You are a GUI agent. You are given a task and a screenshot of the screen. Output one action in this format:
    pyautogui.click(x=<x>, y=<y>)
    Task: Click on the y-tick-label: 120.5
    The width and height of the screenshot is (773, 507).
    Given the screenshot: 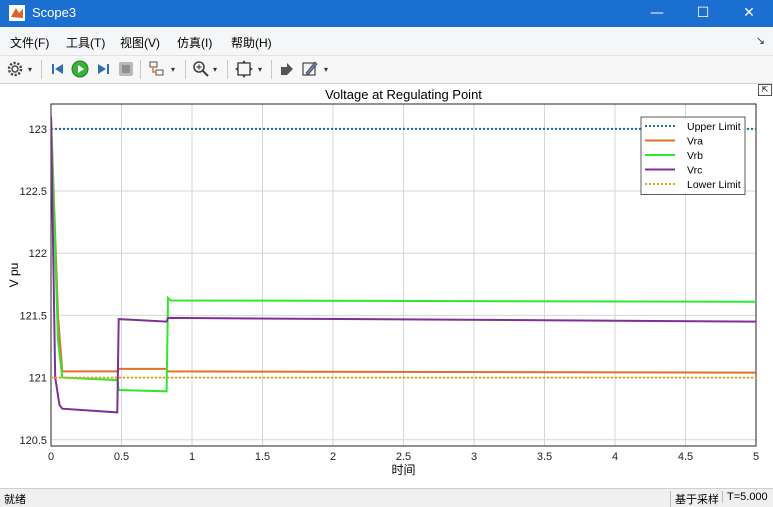 What is the action you would take?
    pyautogui.click(x=33, y=441)
    